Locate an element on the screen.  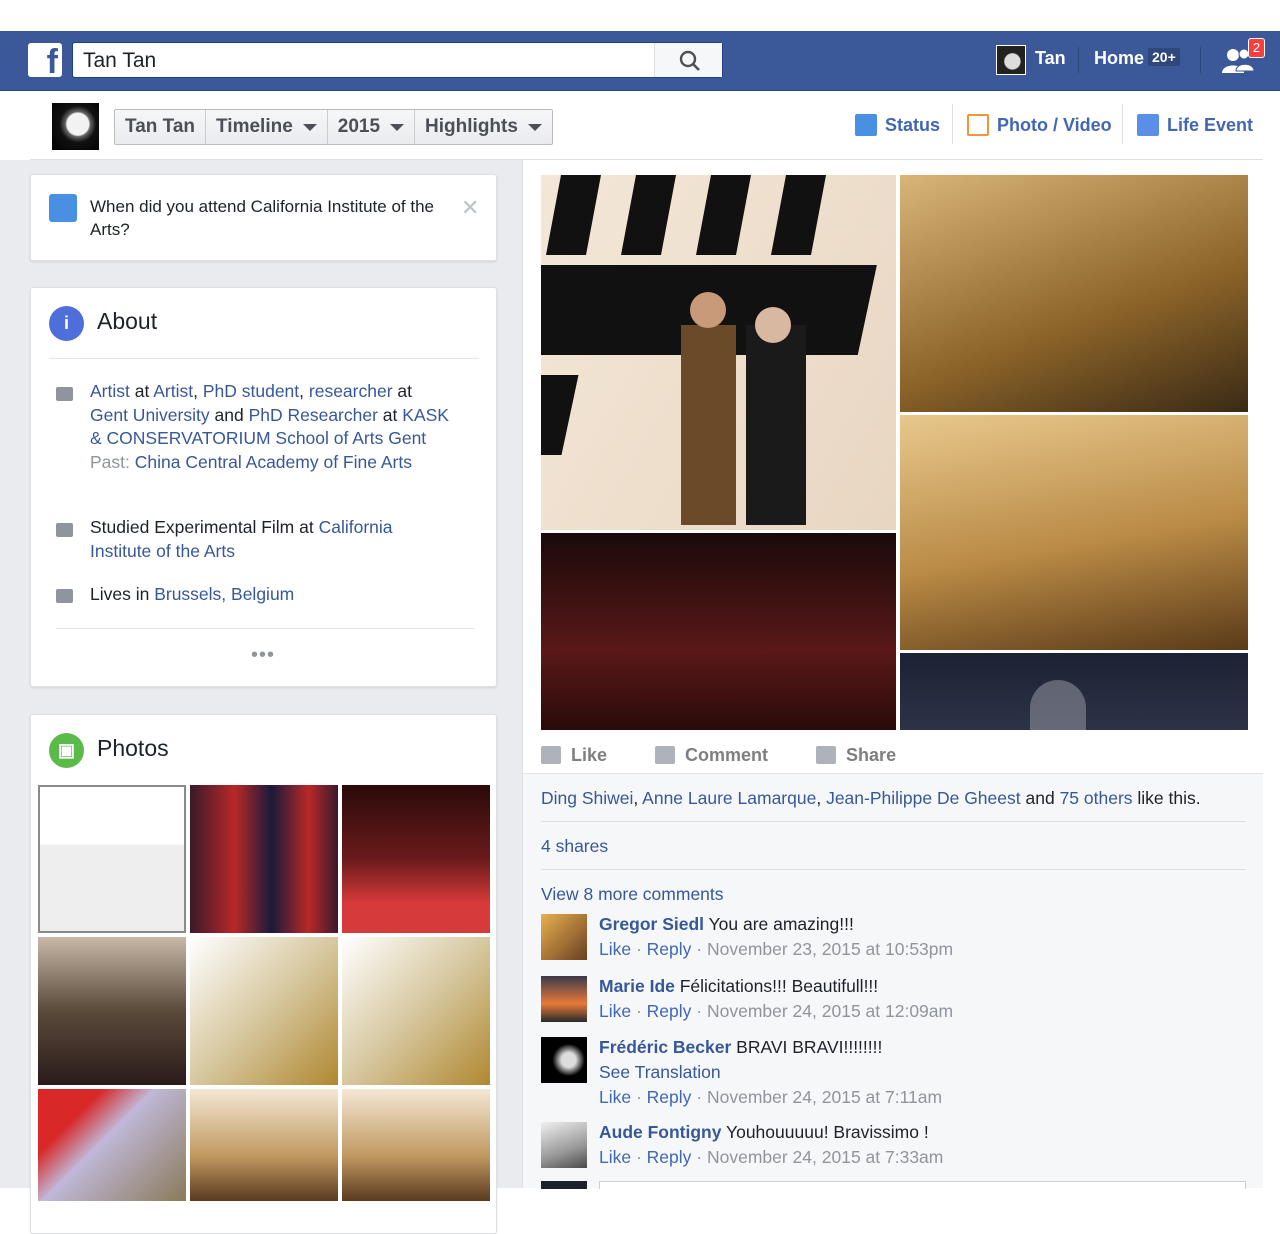
work-role-link: researcher is located at coordinates (351, 391).